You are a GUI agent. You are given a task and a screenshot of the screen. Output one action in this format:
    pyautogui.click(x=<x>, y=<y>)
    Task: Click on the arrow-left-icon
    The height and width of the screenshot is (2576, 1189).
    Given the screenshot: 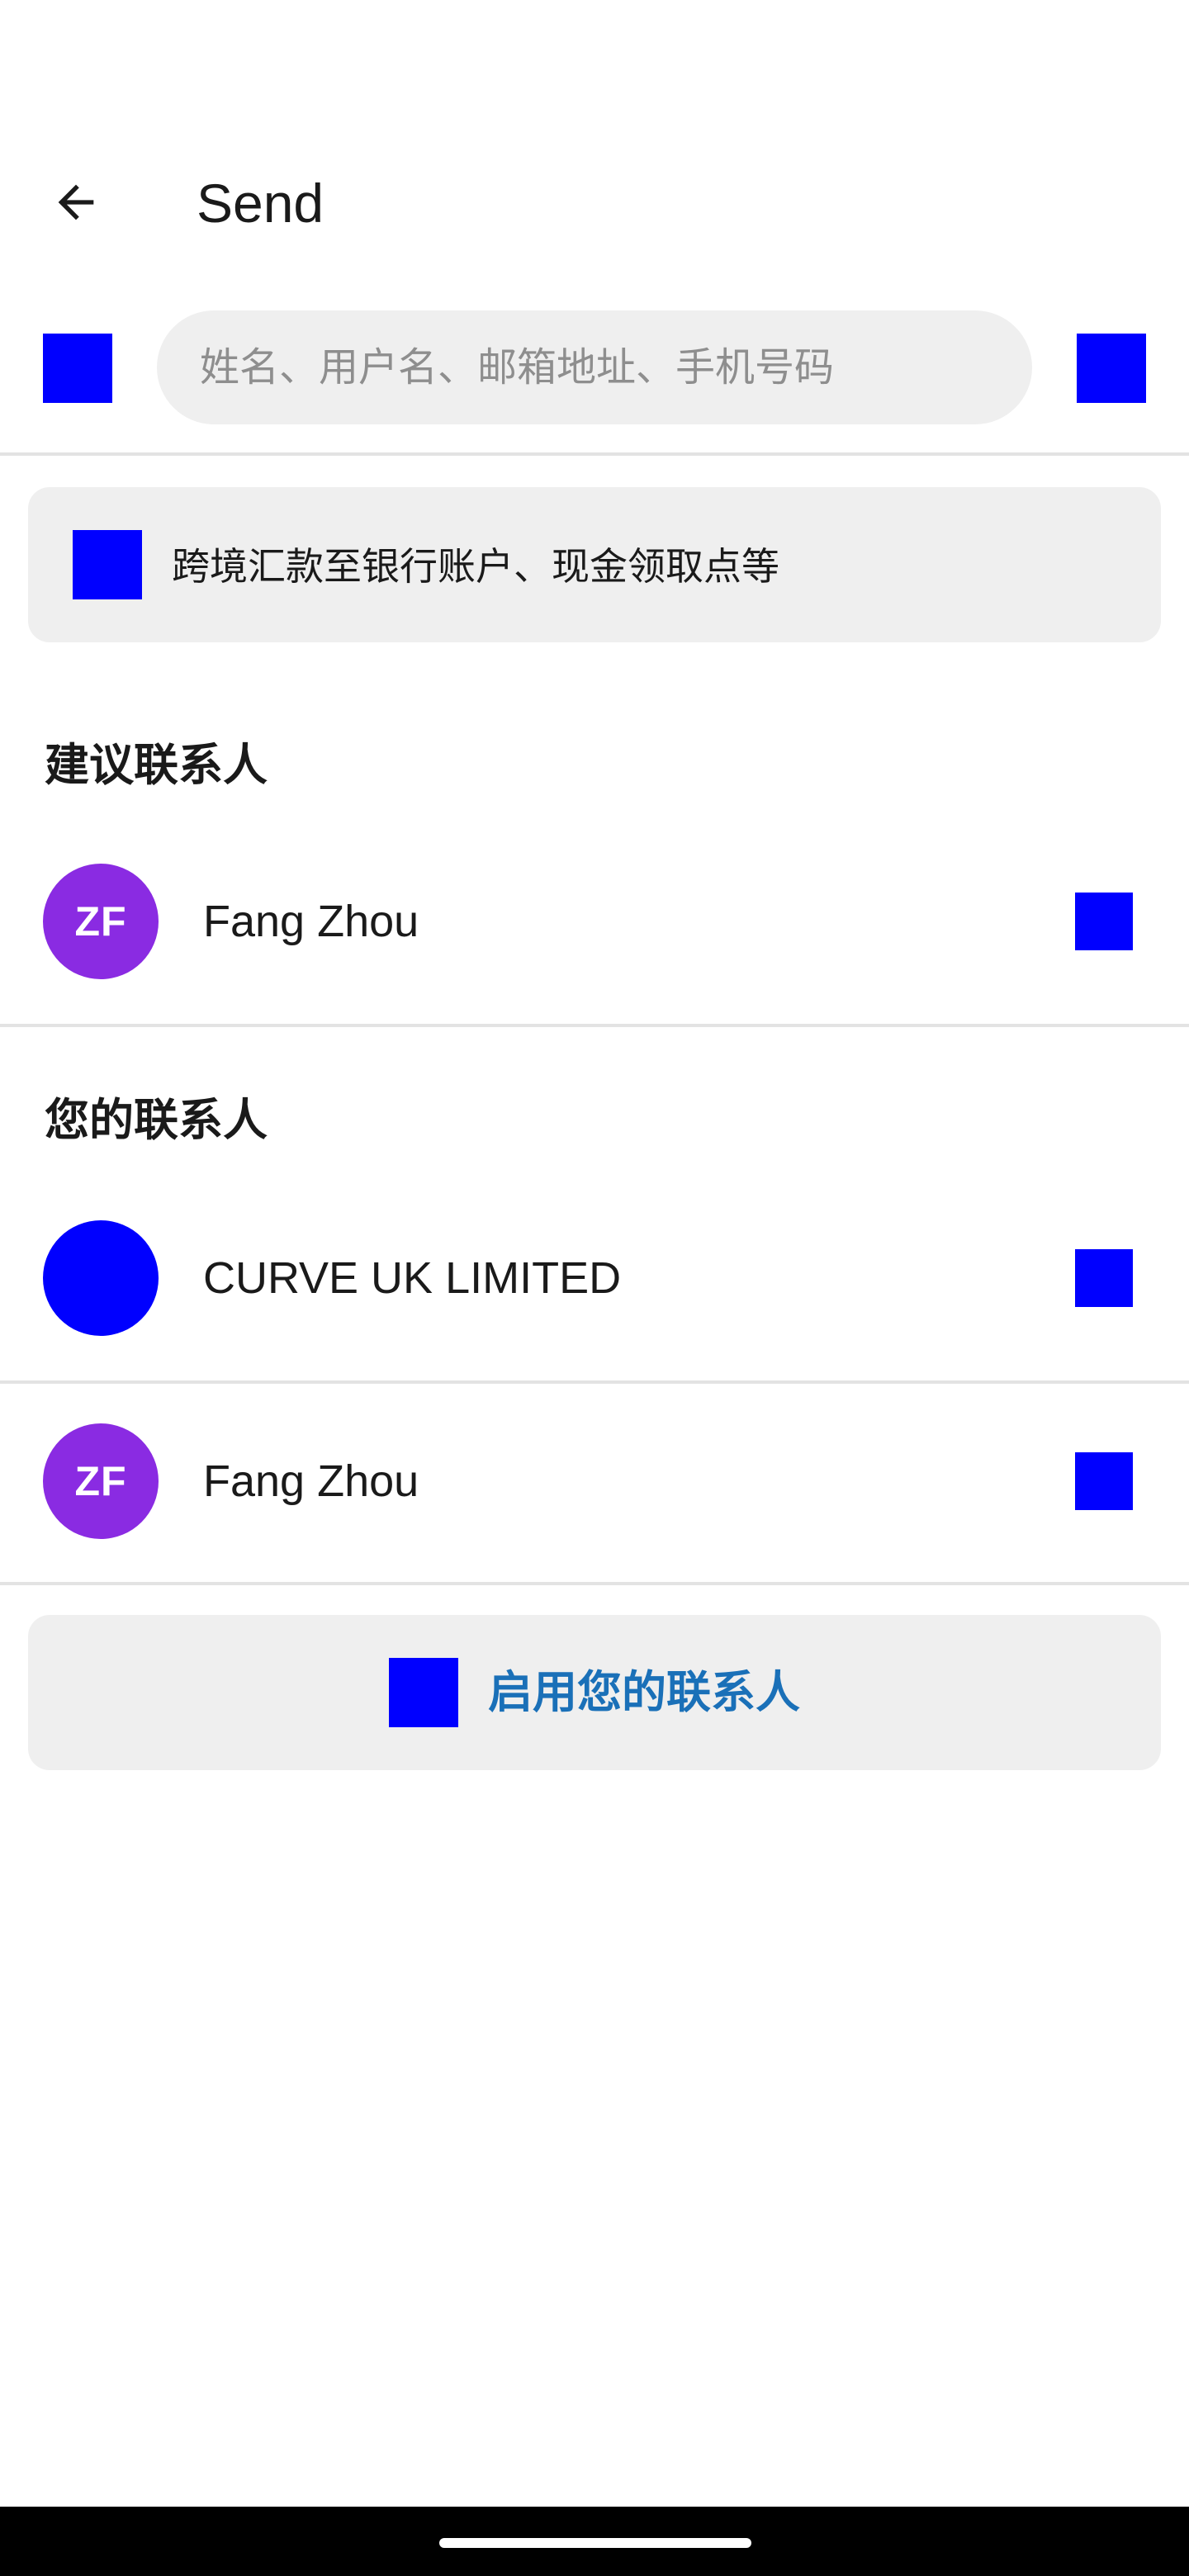 What is the action you would take?
    pyautogui.click(x=76, y=204)
    